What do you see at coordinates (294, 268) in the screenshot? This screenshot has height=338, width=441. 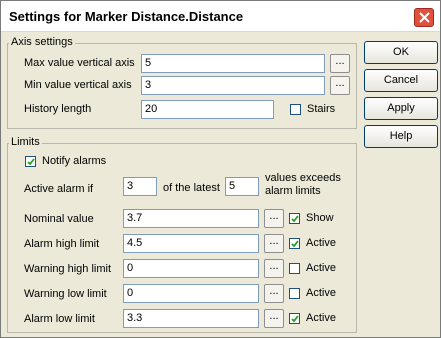 I see `warning-high-active-checkbox` at bounding box center [294, 268].